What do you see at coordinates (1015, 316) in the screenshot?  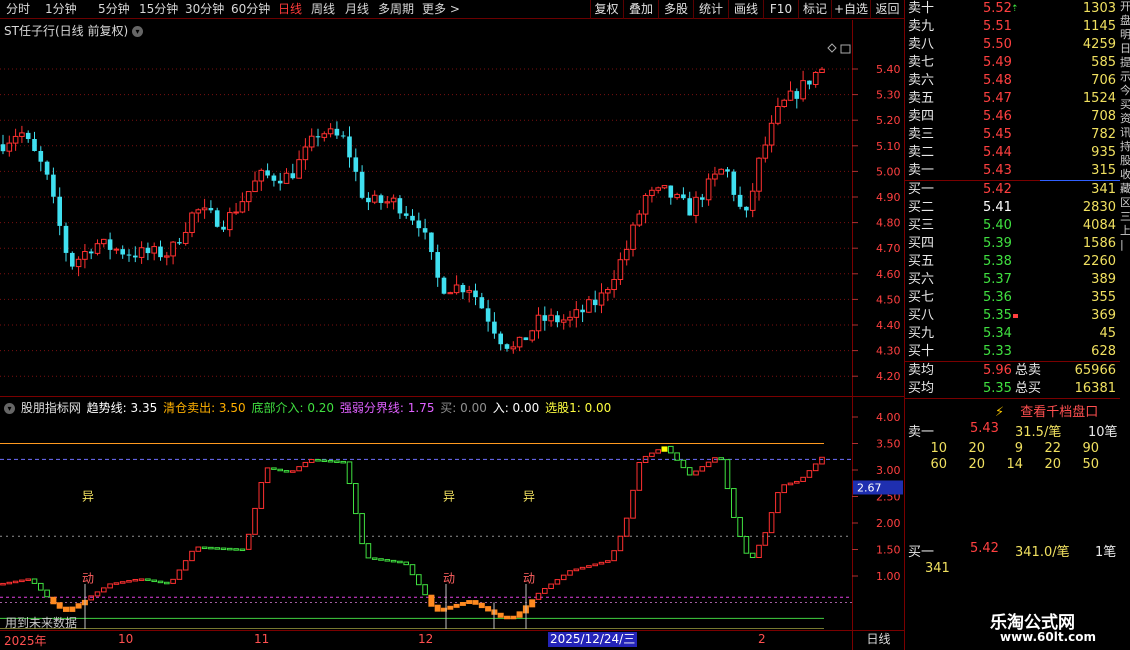 I see `marker-icon` at bounding box center [1015, 316].